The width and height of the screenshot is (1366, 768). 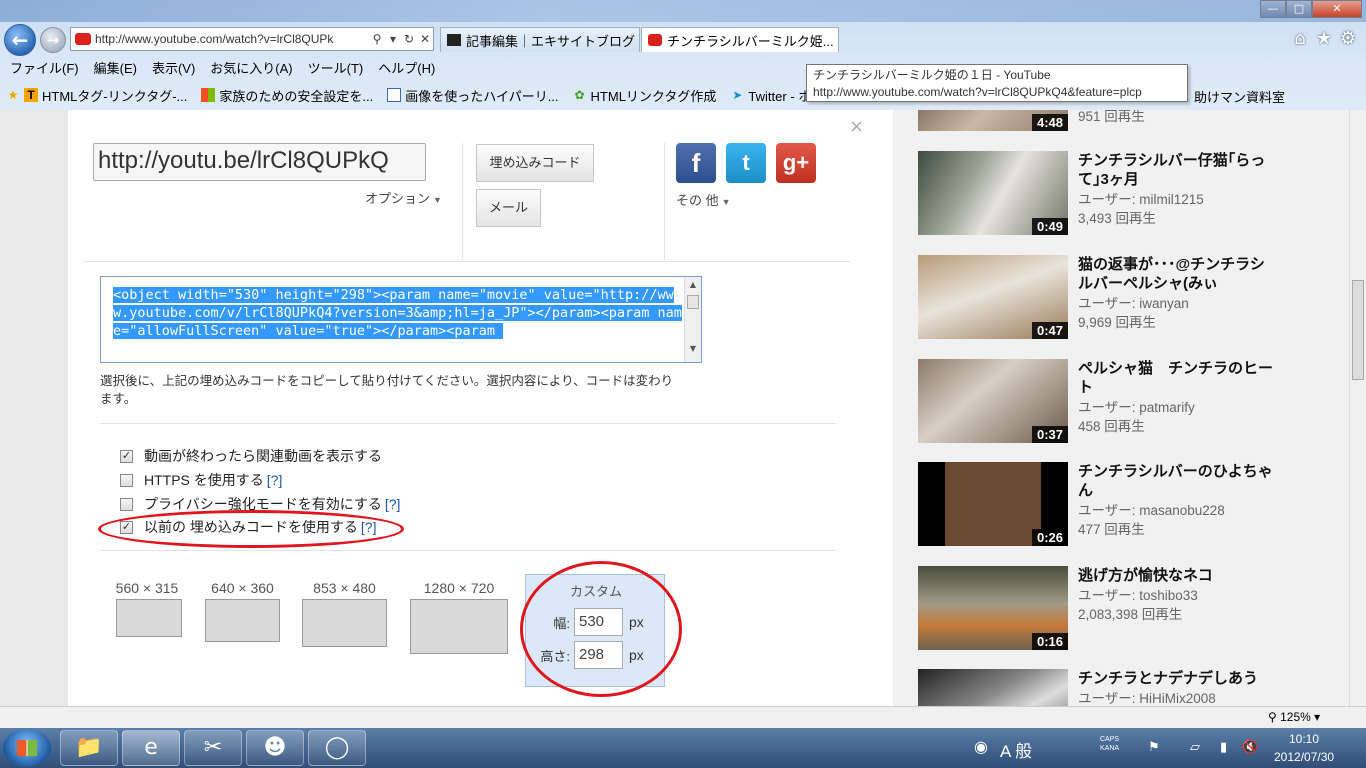 I want to click on zoom-control: ⚲ 125% ▾, so click(x=1294, y=717).